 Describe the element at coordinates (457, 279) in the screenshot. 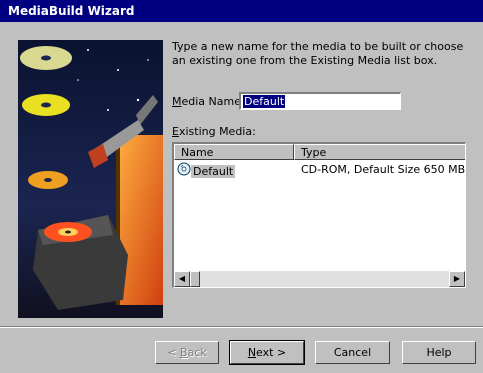

I see `scroll-right-arrow-icon: ▶` at that location.